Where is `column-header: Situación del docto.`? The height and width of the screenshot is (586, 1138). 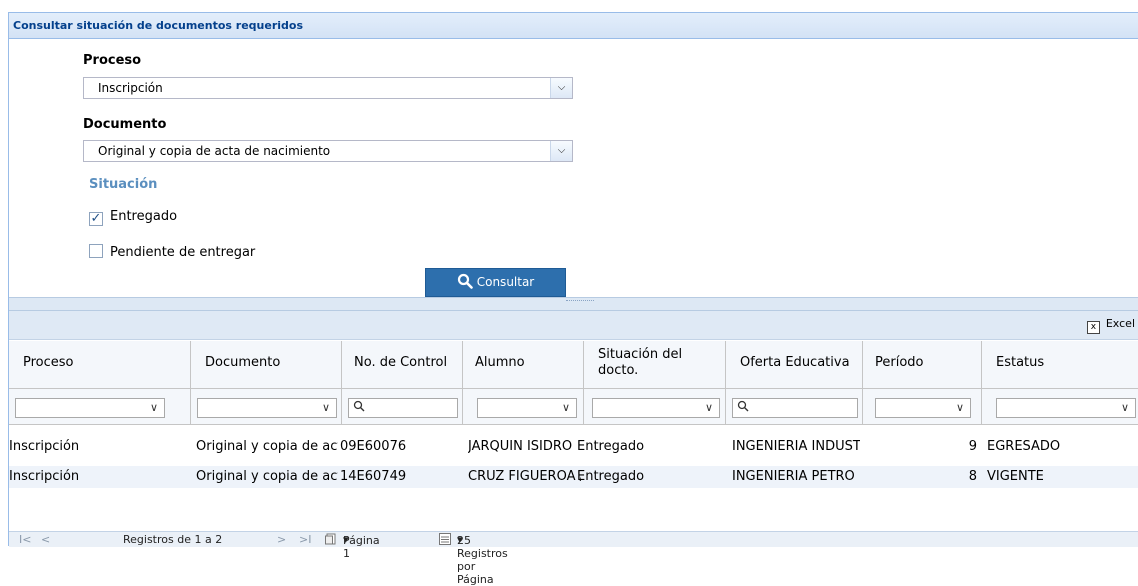
column-header: Situación del docto. is located at coordinates (655, 365).